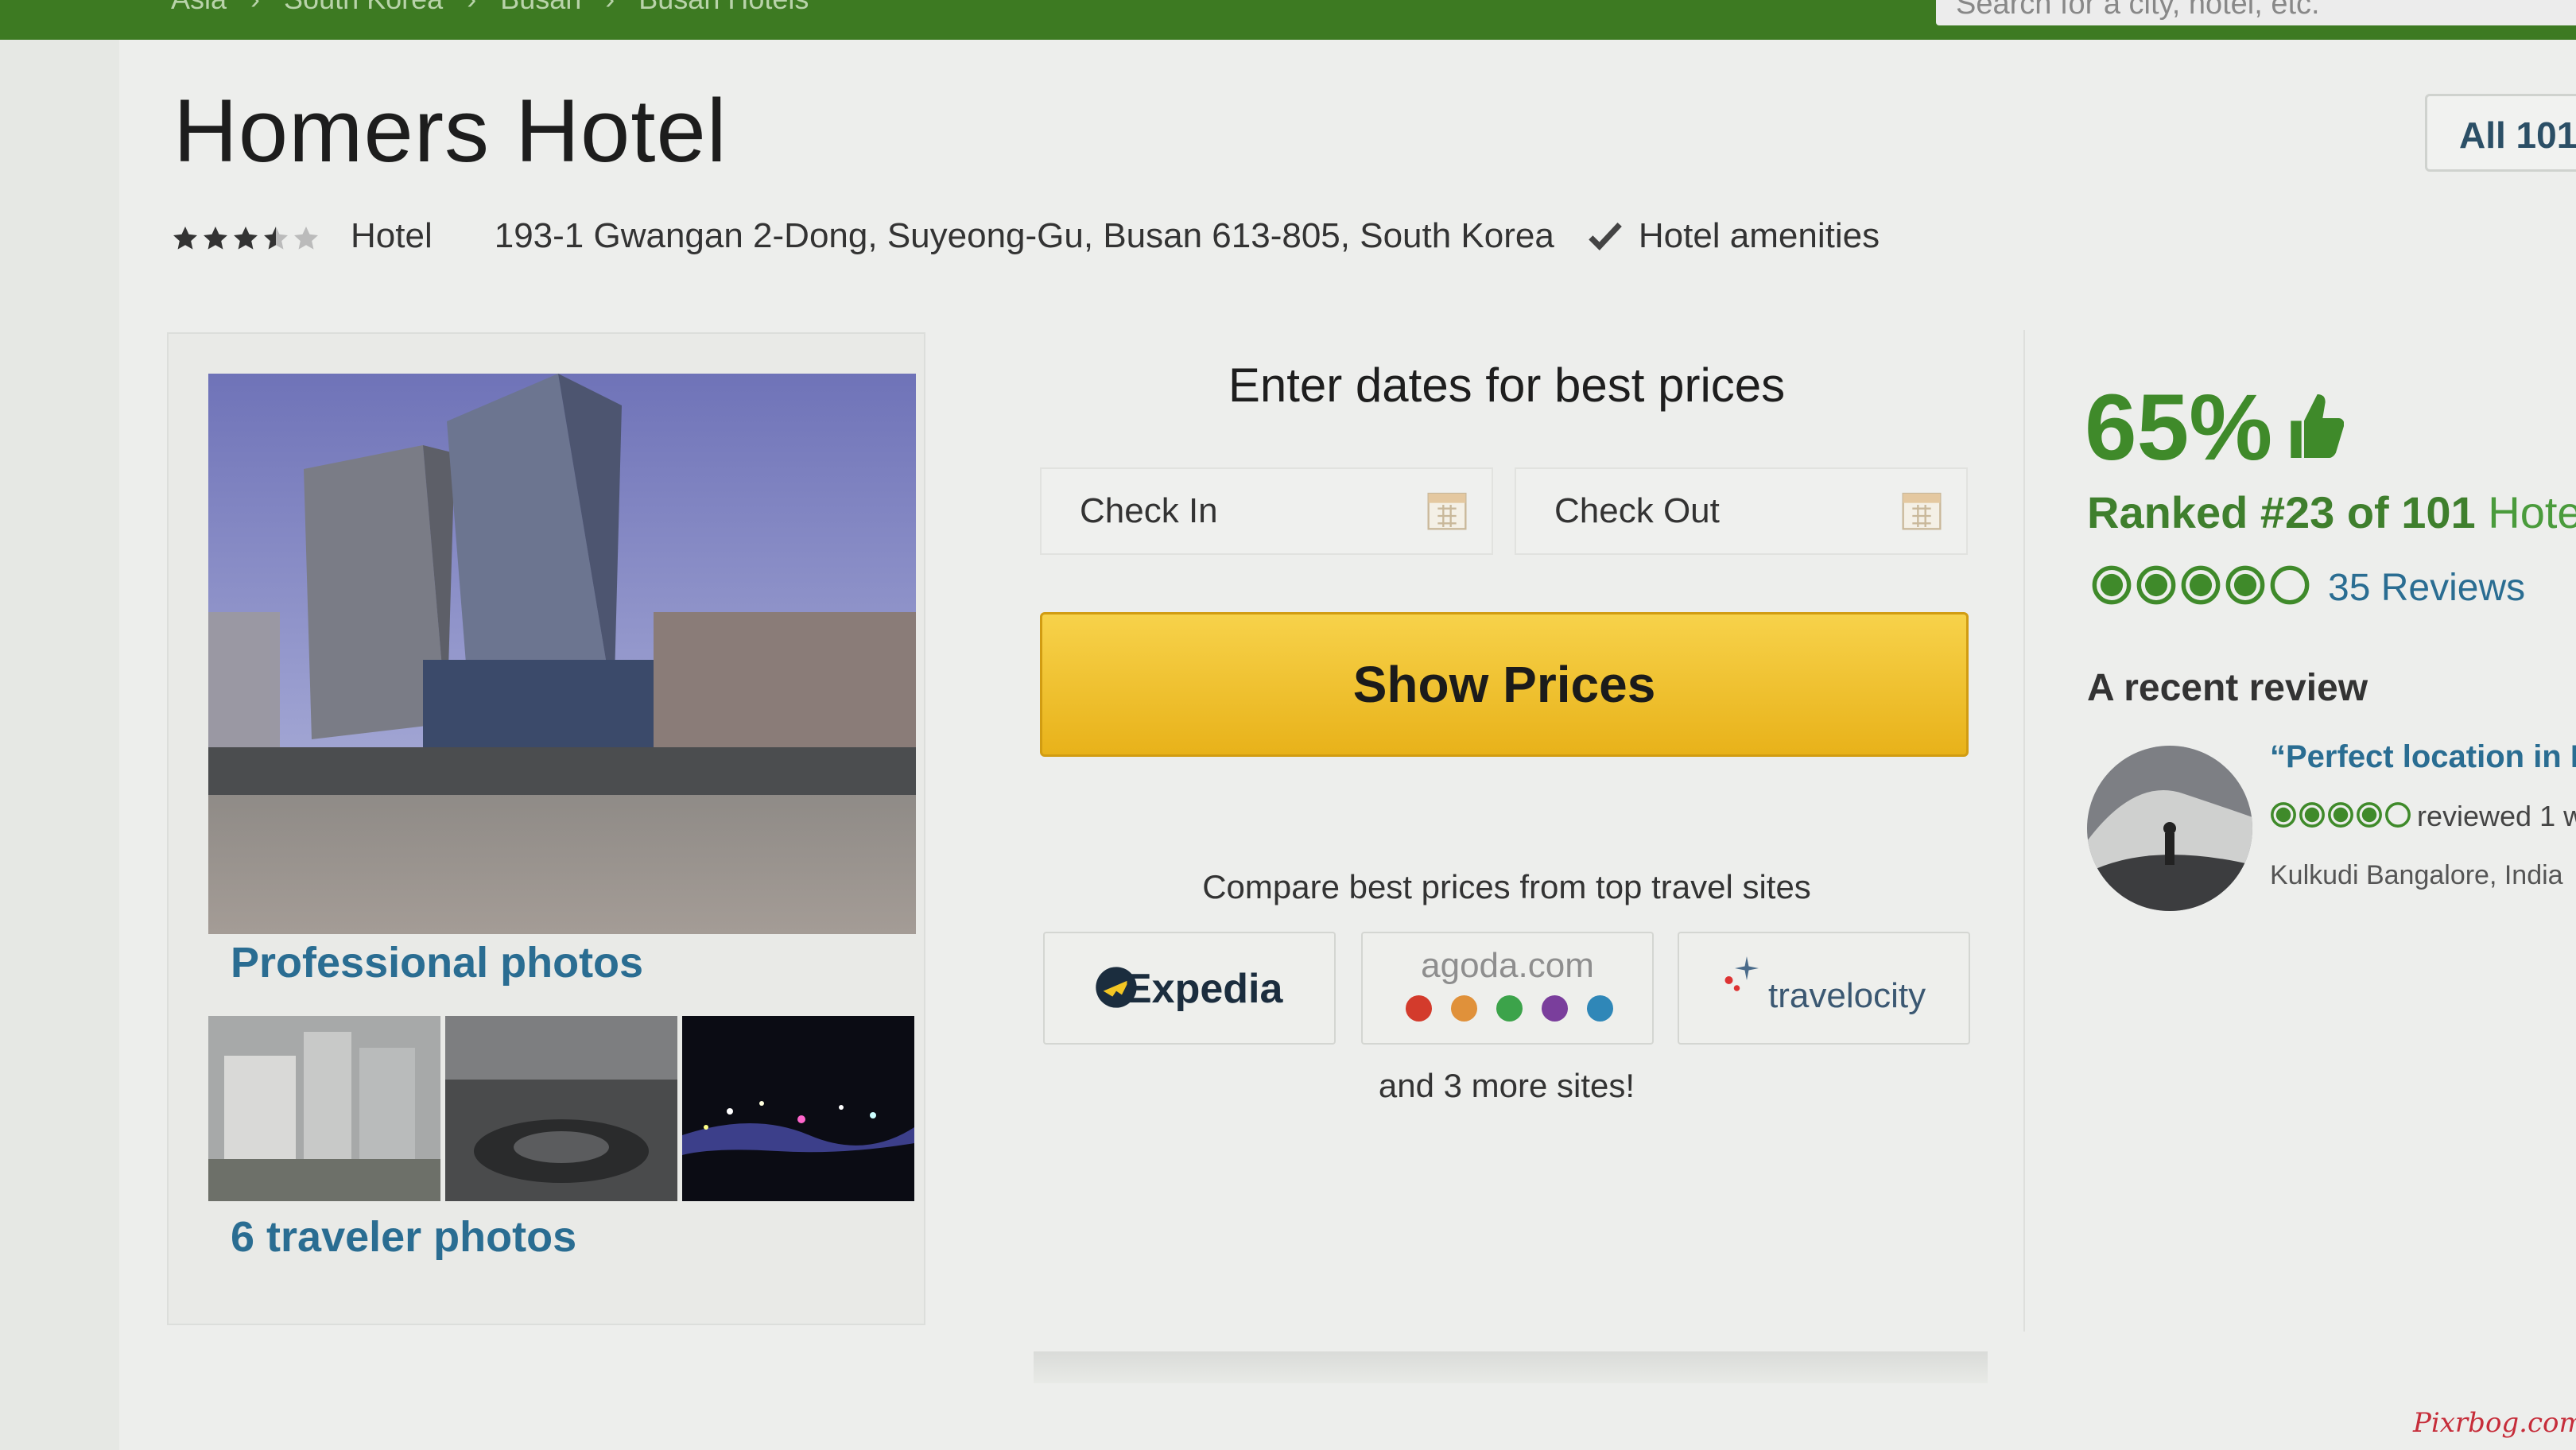  I want to click on traveler-photo-strip, so click(561, 1108).